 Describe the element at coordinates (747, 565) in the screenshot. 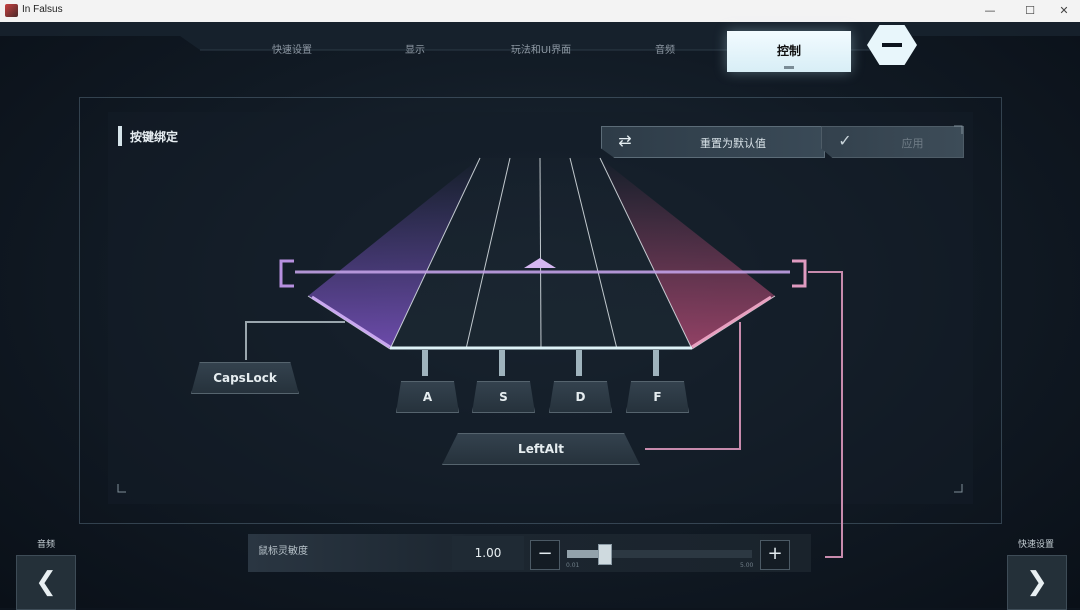

I see `sensitivity-max-label: 5.00` at that location.